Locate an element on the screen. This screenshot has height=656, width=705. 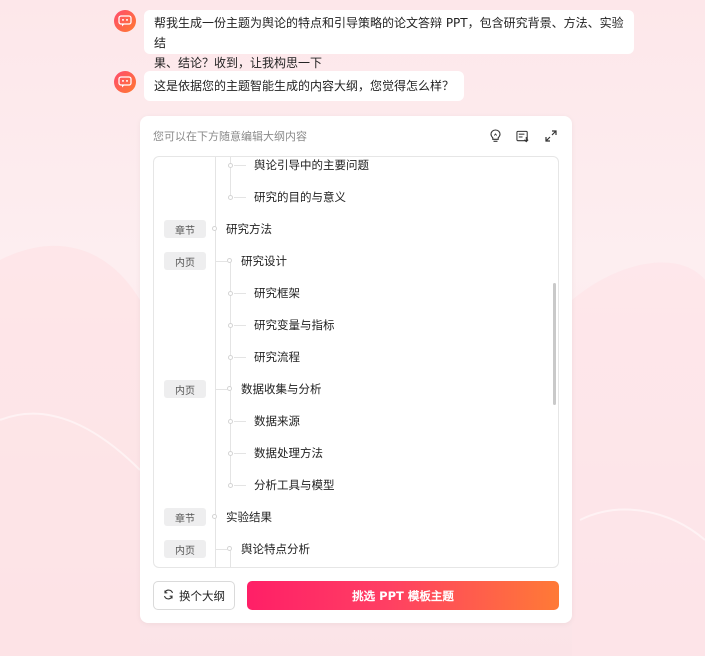
outline-item-label: 分析工具与模型 is located at coordinates (294, 485).